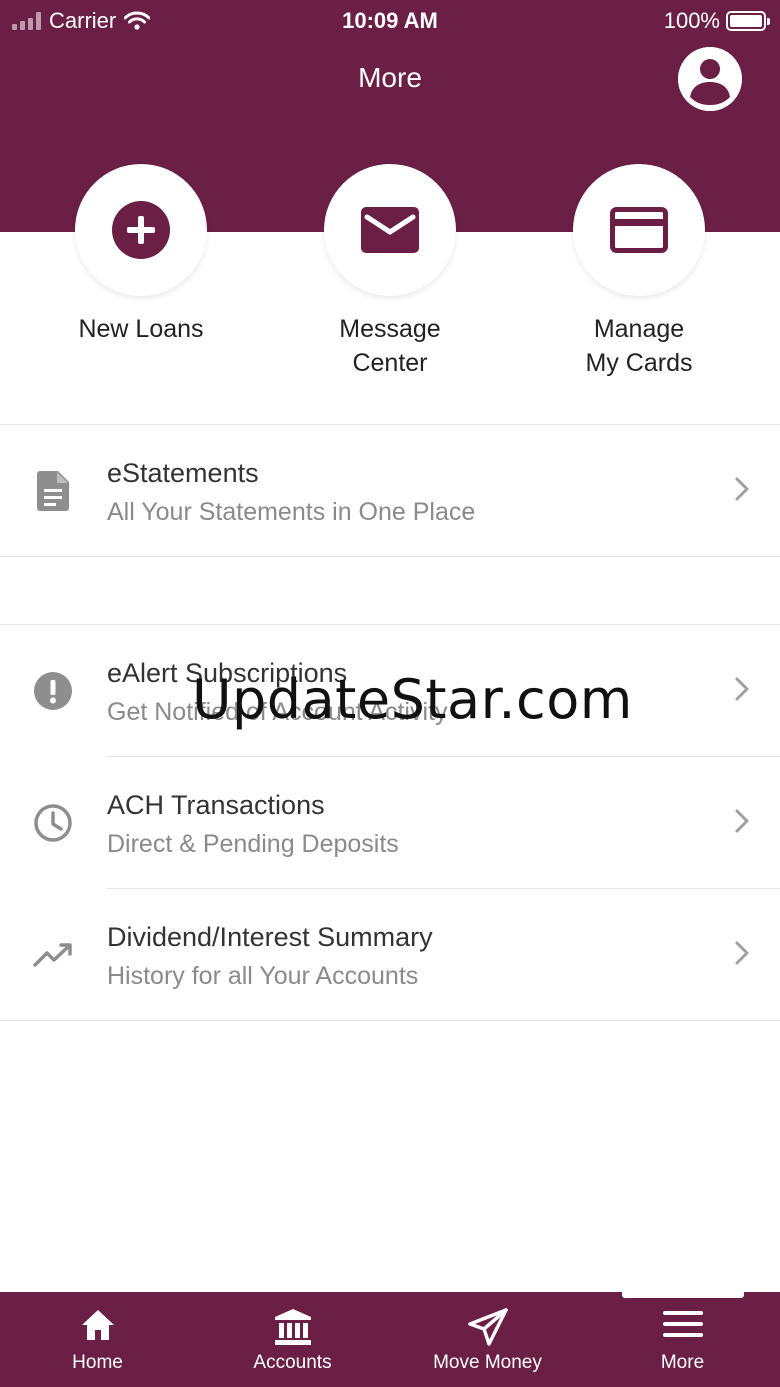  I want to click on page-title: More, so click(390, 77).